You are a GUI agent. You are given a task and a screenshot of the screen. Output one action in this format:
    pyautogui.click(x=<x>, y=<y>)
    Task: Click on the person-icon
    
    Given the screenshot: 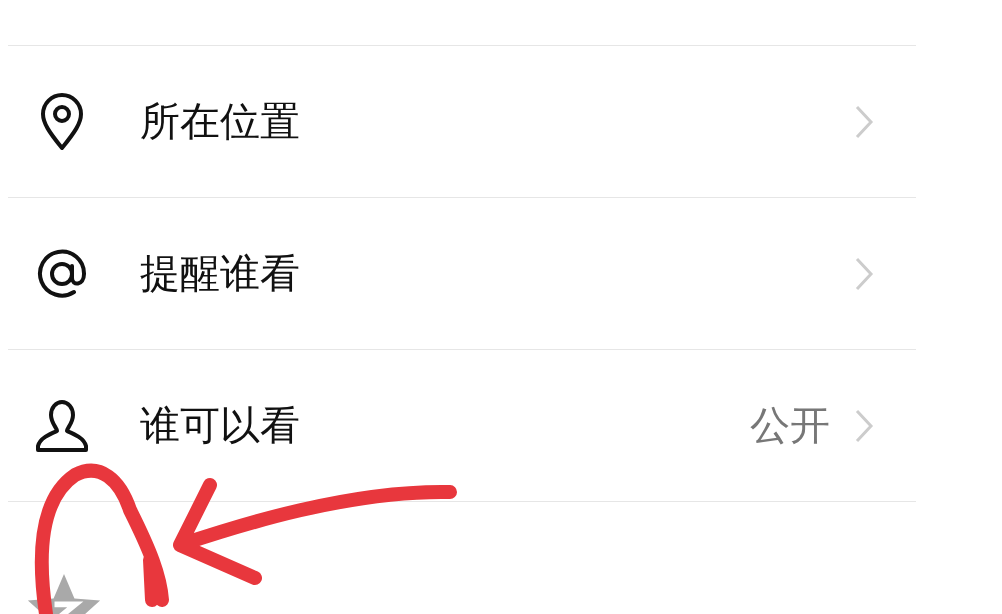 What is the action you would take?
    pyautogui.click(x=62, y=425)
    